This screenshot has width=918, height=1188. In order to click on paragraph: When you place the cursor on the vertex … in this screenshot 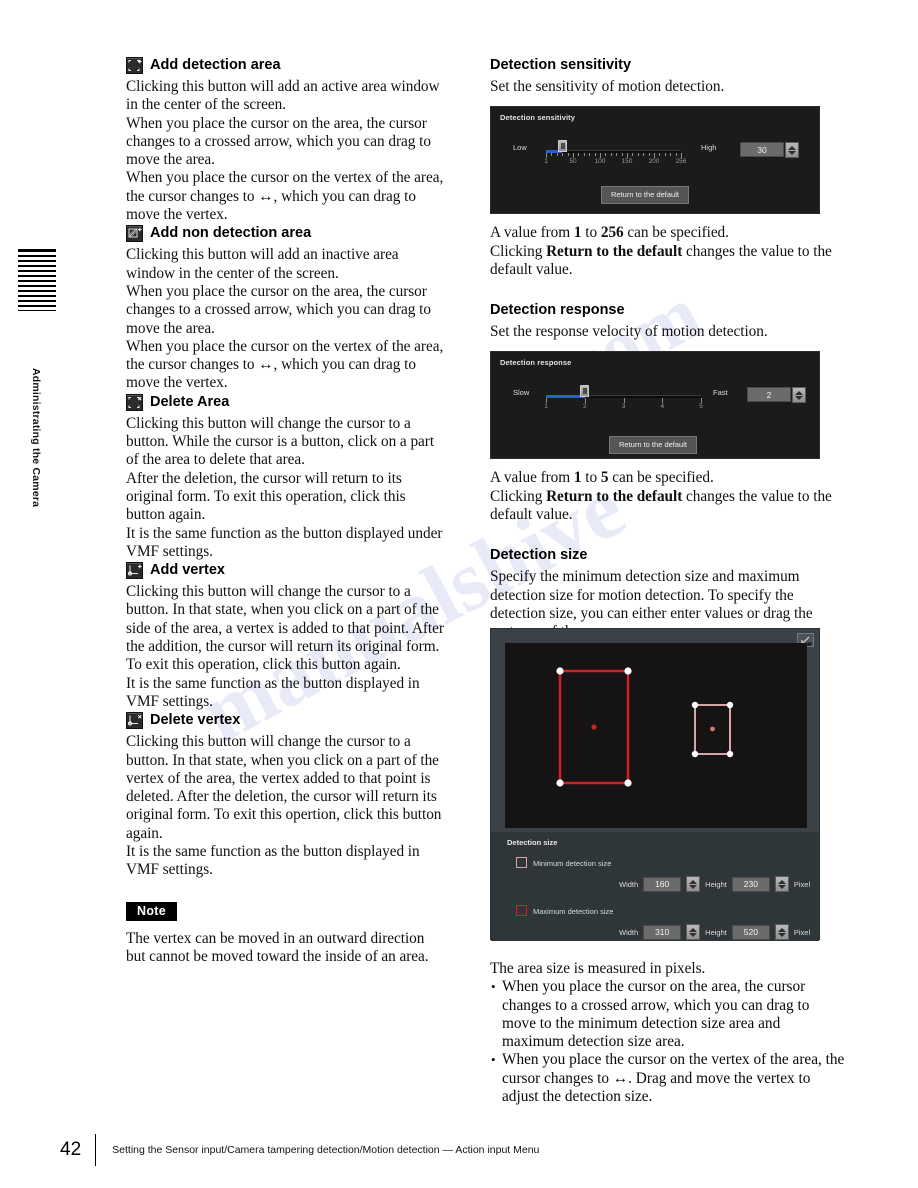, I will do `click(285, 364)`.